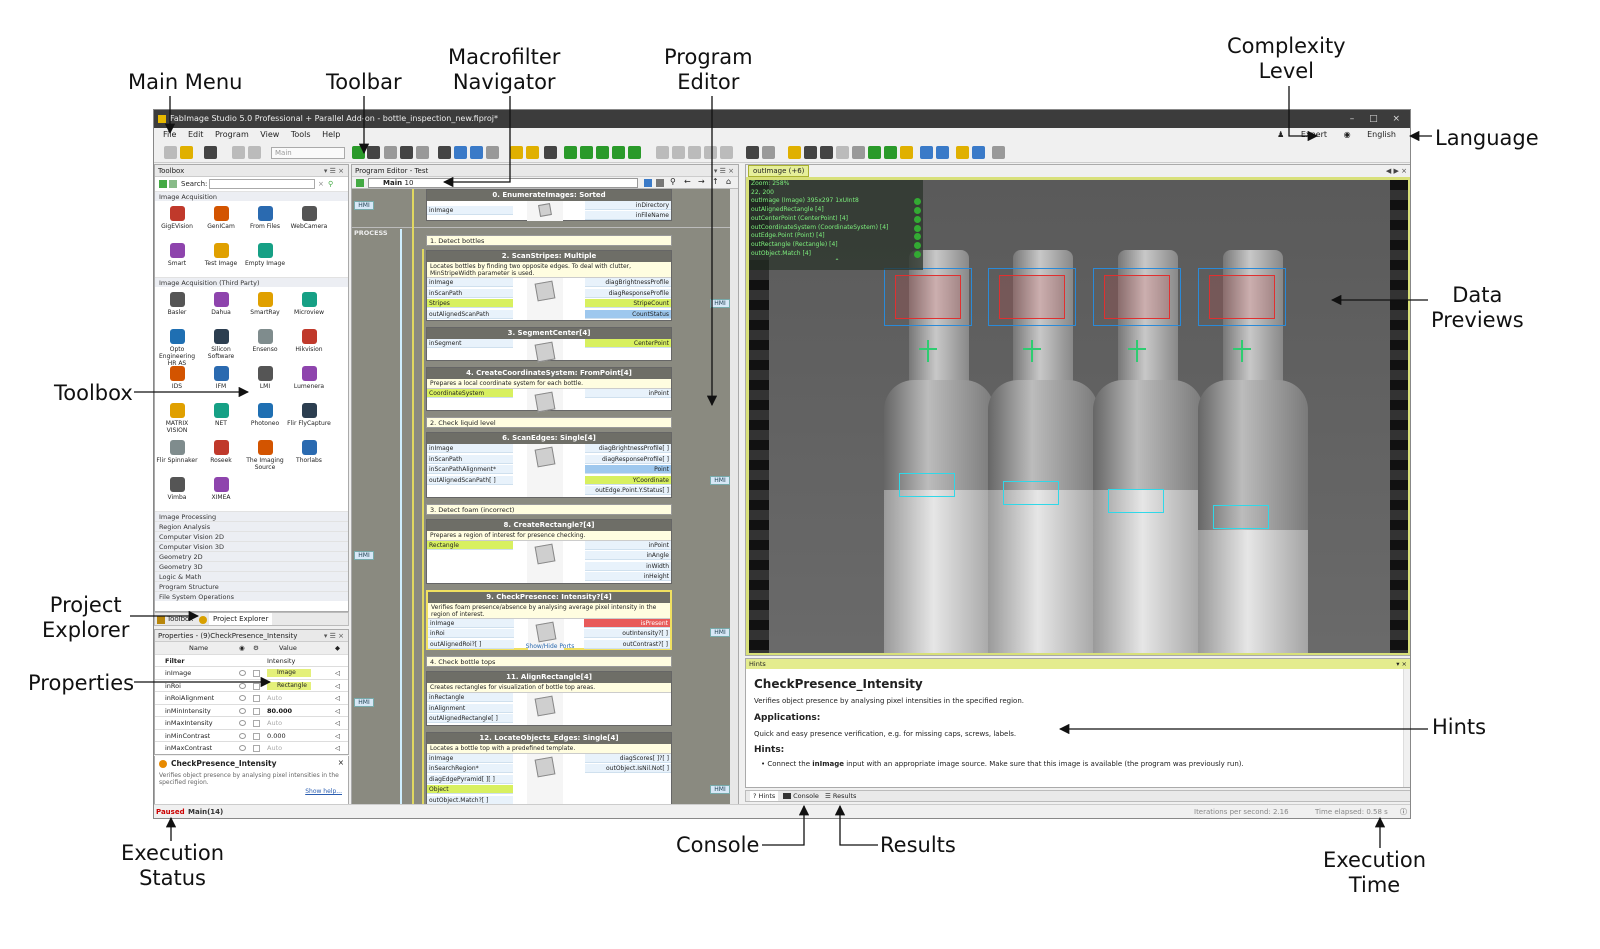 The height and width of the screenshot is (949, 1600). Describe the element at coordinates (764, 796) in the screenshot. I see `tab-hints: ? Hints` at that location.